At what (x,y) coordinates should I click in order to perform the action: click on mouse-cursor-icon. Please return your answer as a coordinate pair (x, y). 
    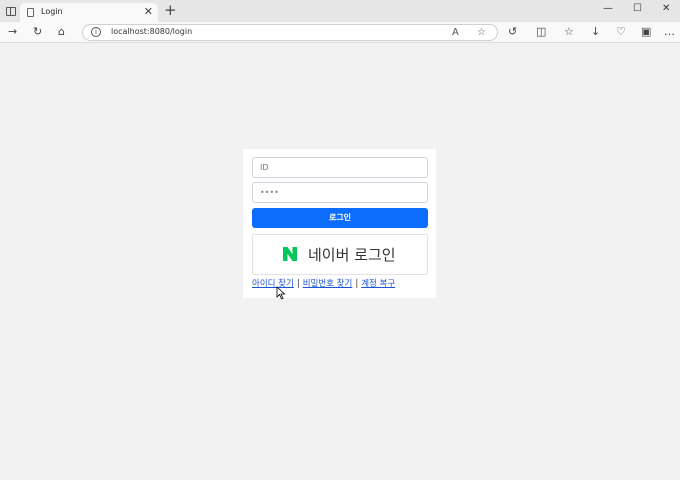
    Looking at the image, I should click on (281, 293).